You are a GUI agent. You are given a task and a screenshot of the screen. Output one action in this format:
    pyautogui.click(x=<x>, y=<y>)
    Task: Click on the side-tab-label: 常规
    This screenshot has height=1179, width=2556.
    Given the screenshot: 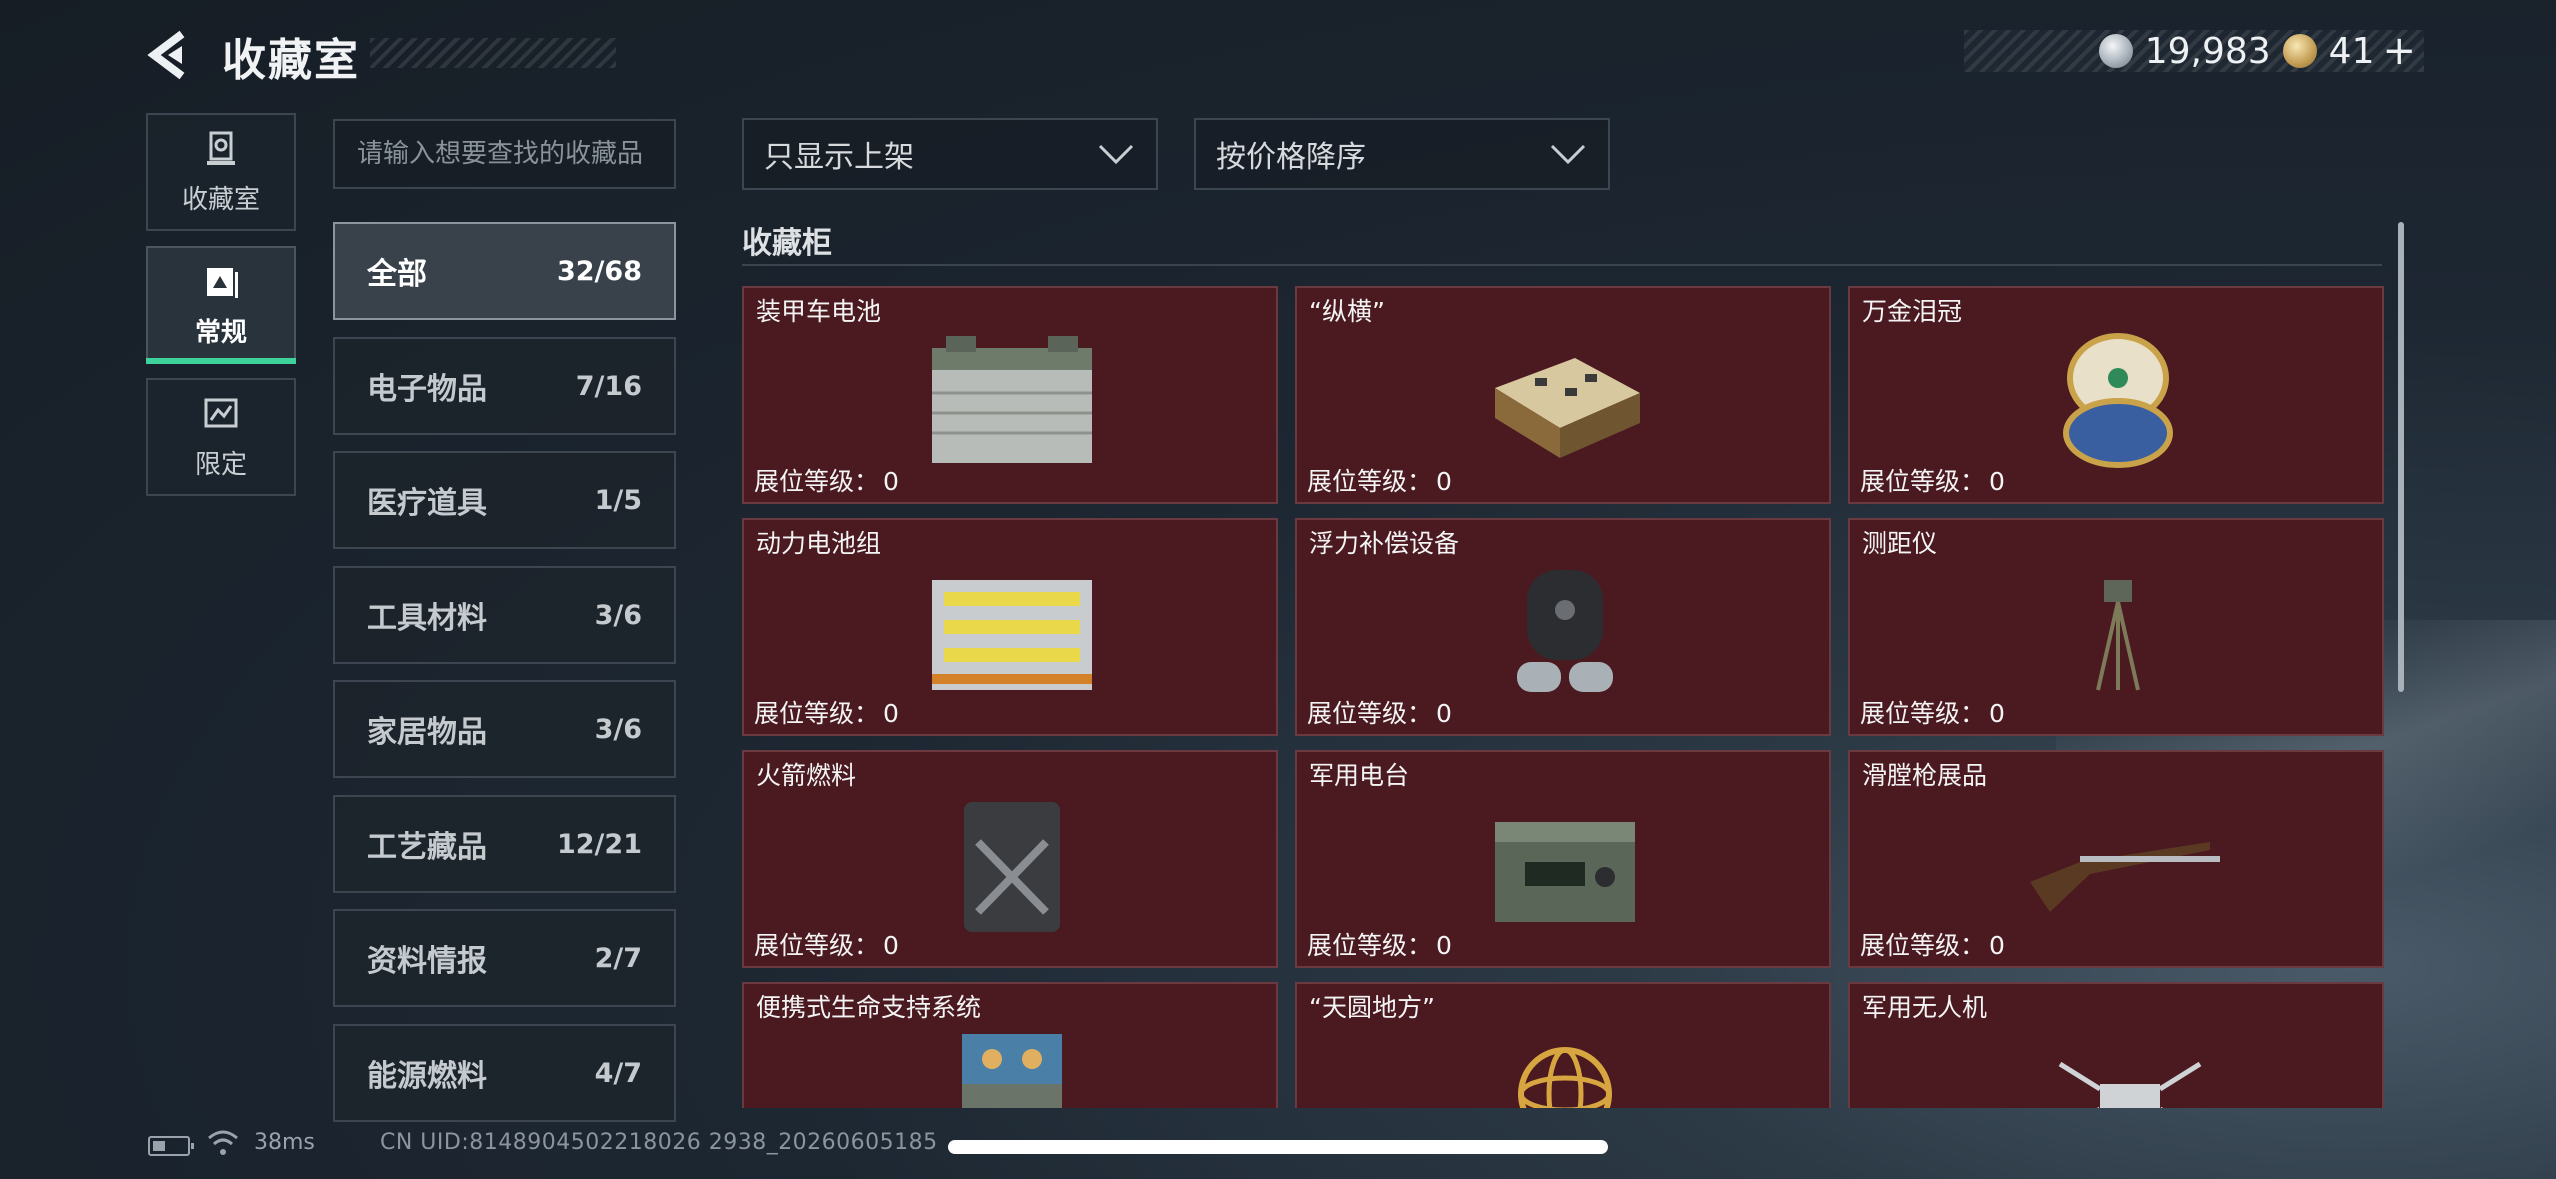 What is the action you would take?
    pyautogui.click(x=220, y=332)
    